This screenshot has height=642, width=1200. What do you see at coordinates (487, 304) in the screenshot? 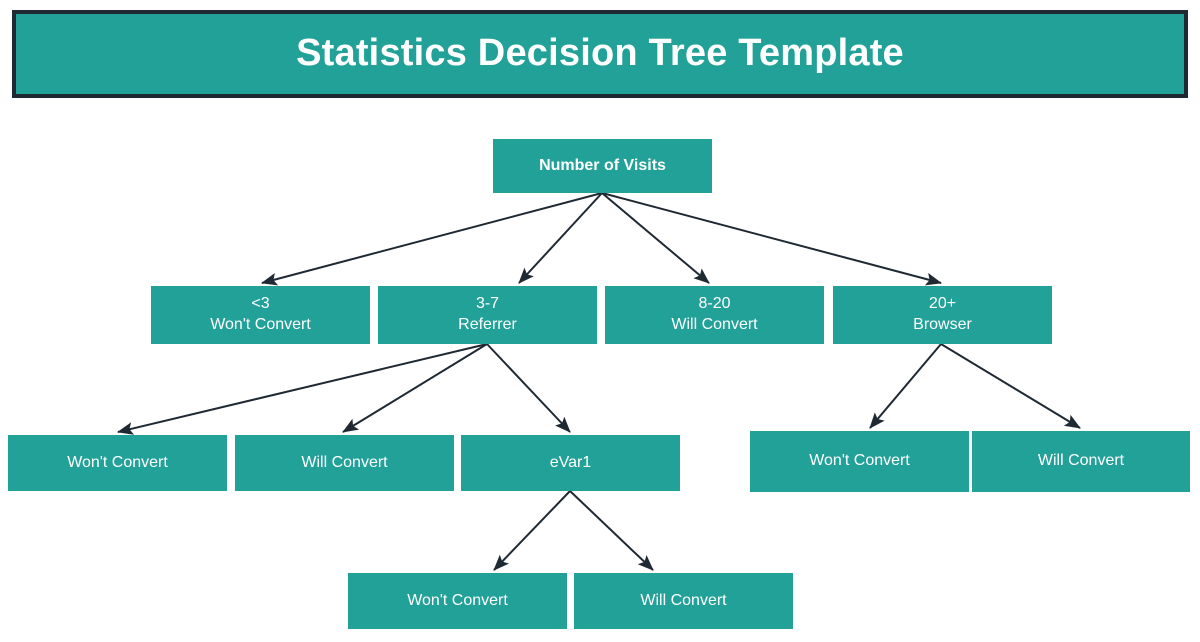
I see `tree-node-label: 3-7` at bounding box center [487, 304].